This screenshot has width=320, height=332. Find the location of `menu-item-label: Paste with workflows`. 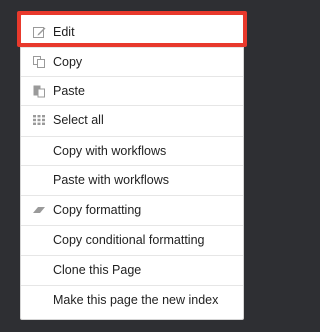

menu-item-label: Paste with workflows is located at coordinates (111, 180).